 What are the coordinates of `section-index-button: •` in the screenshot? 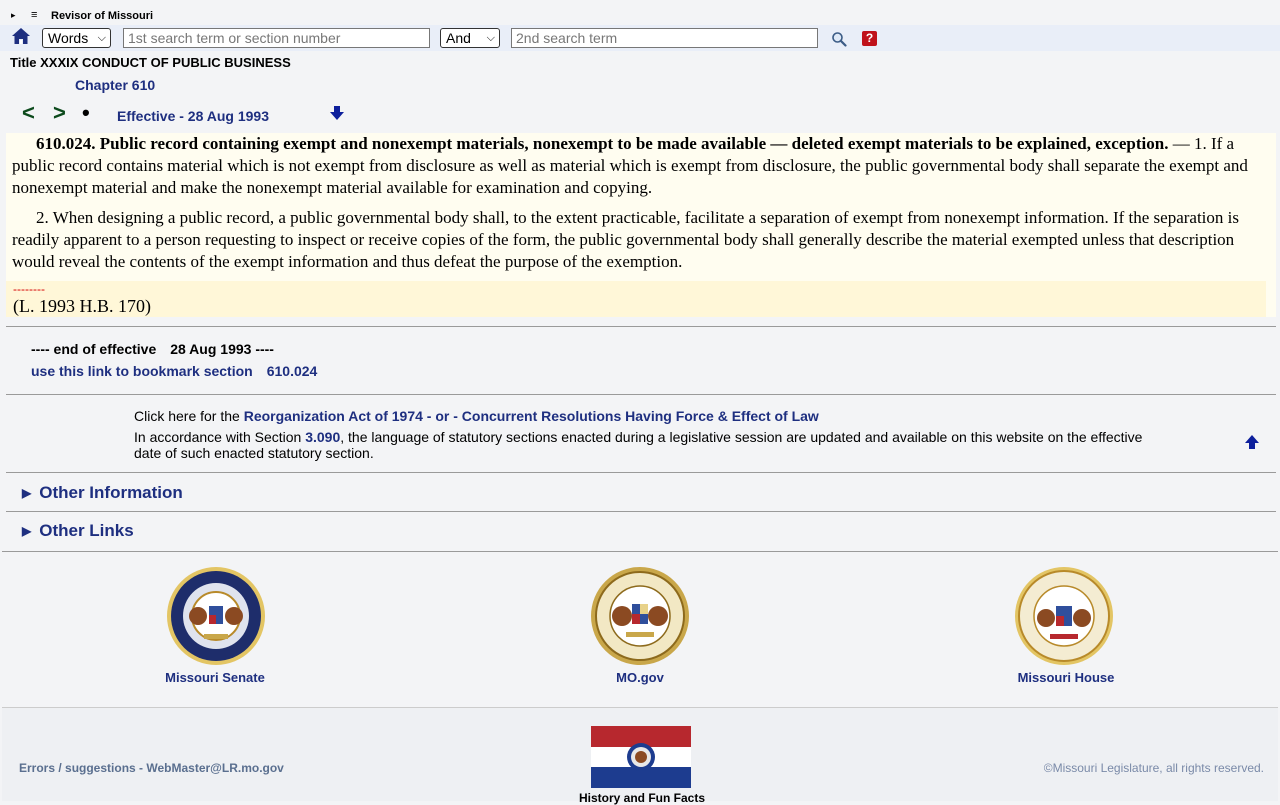 It's located at (86, 113).